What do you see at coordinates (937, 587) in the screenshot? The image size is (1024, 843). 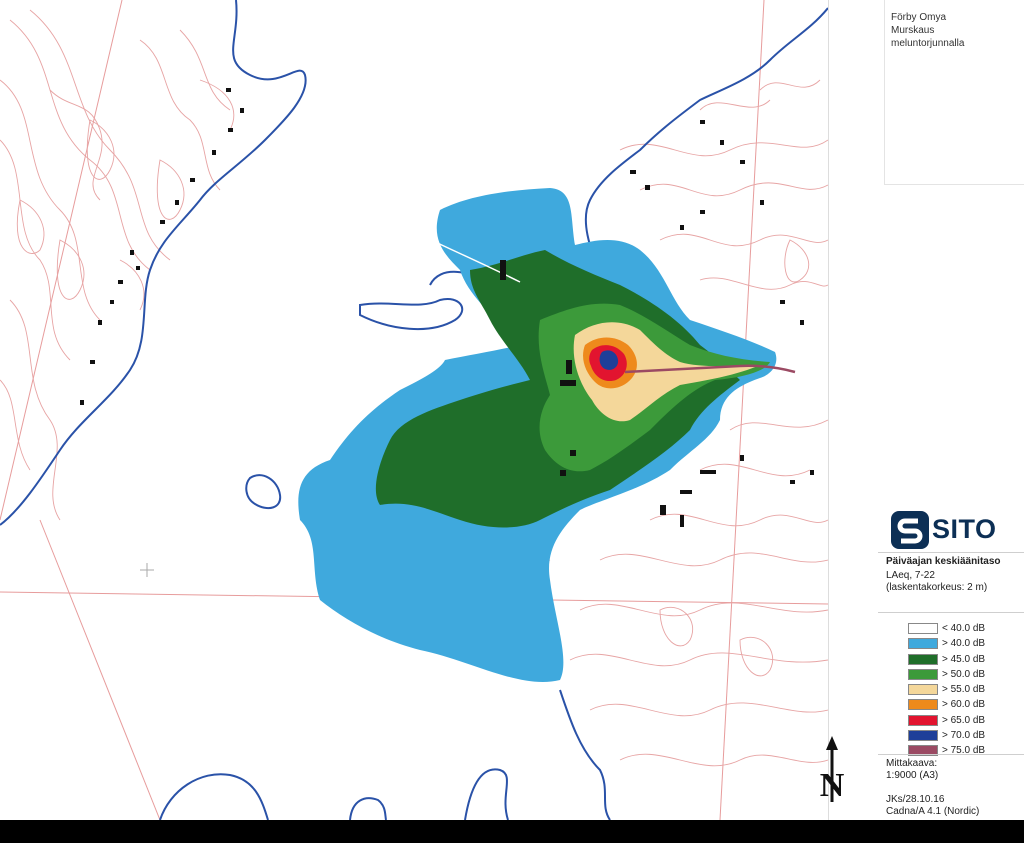 I see `height-note: (laskentakorkeus: 2 m)` at bounding box center [937, 587].